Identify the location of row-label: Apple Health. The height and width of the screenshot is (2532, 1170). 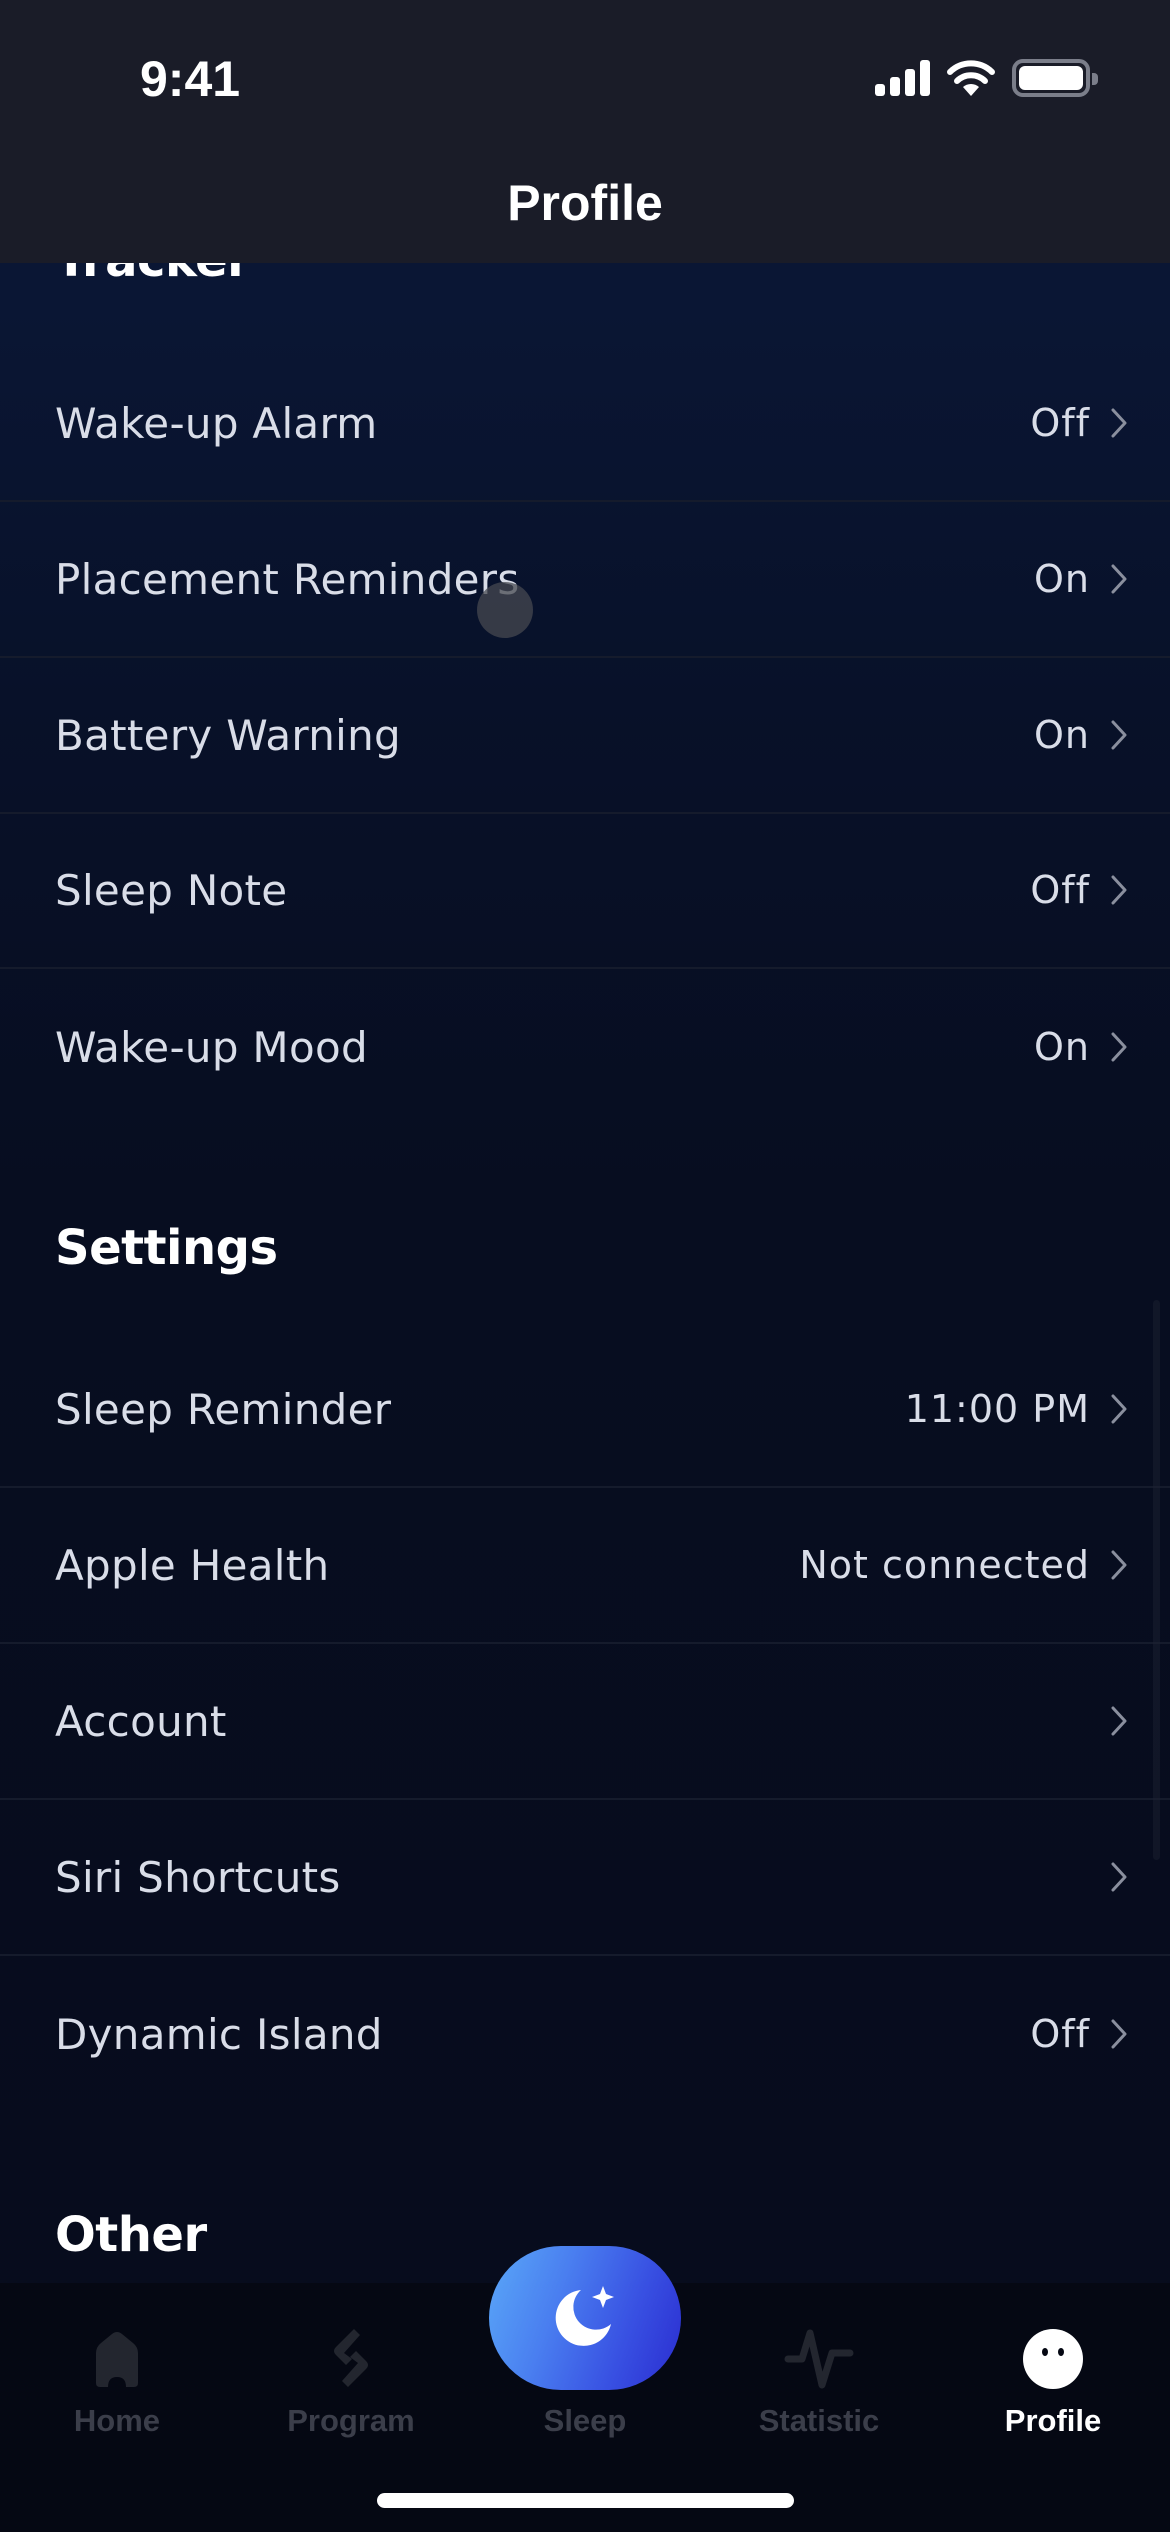
(192, 1565).